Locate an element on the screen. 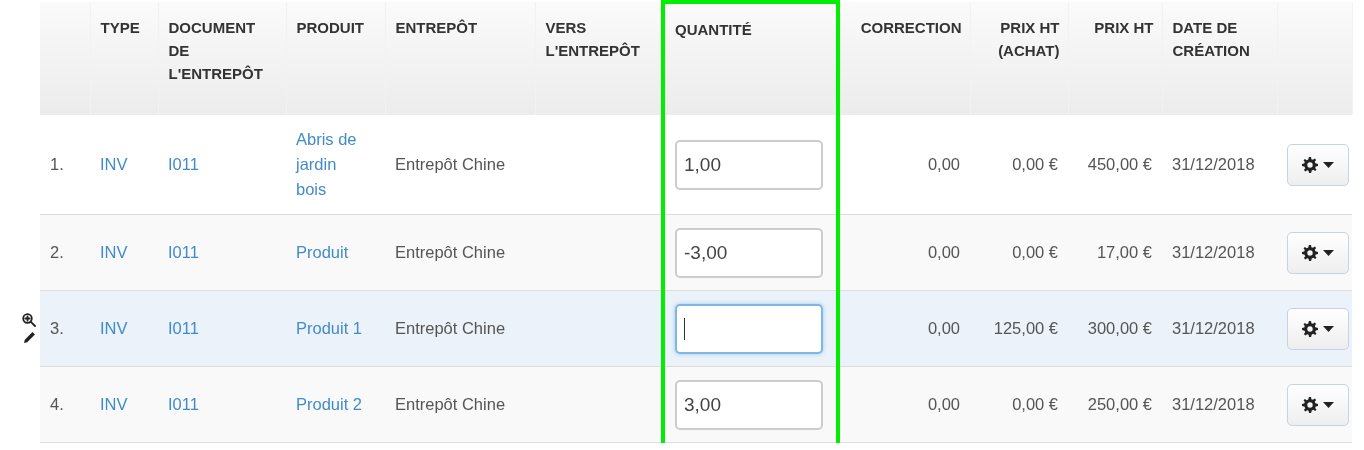 This screenshot has width=1364, height=450. price: 250,00 € is located at coordinates (1119, 404).